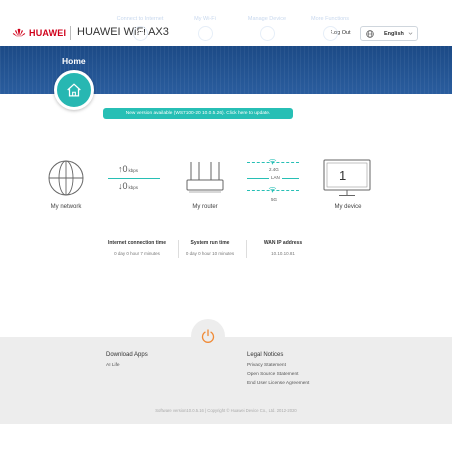 The image size is (452, 452). Describe the element at coordinates (210, 248) in the screenshot. I see `stat-run-time: System run time 0 day 0 hour 10 minutes` at that location.